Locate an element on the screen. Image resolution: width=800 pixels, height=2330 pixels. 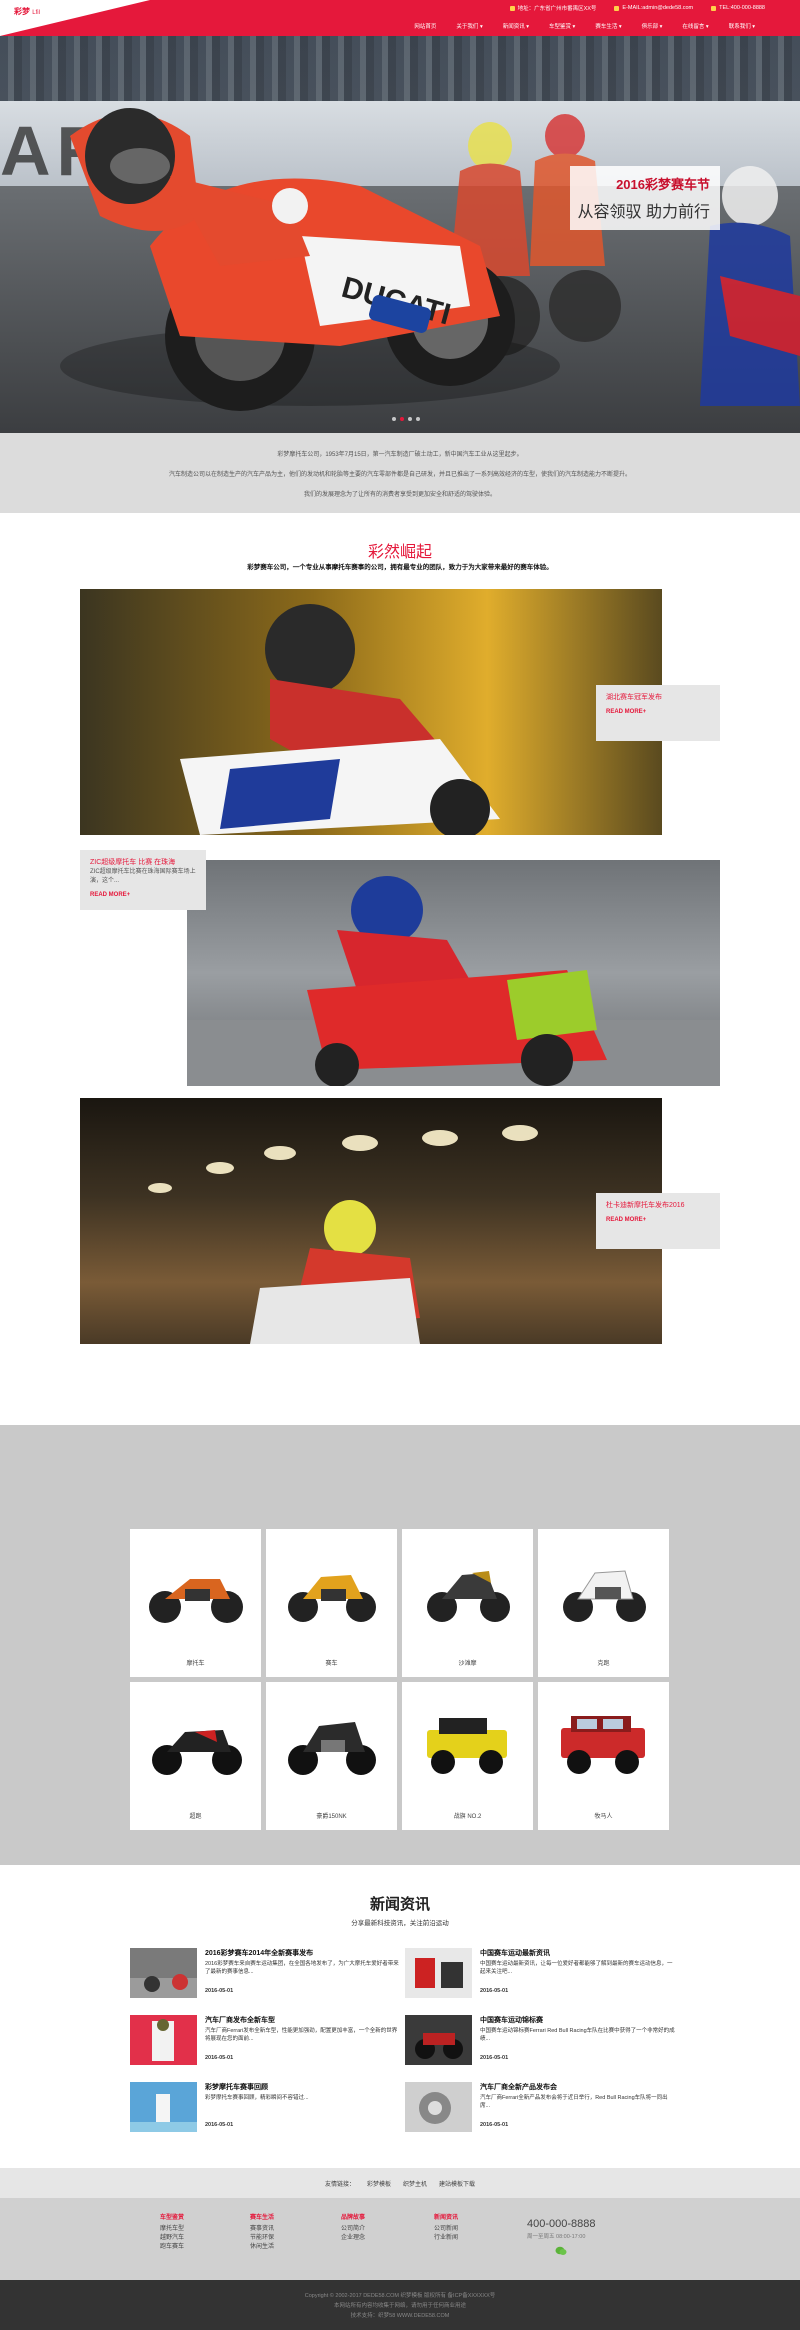
product-card: 摩托车 is located at coordinates (195, 1603).